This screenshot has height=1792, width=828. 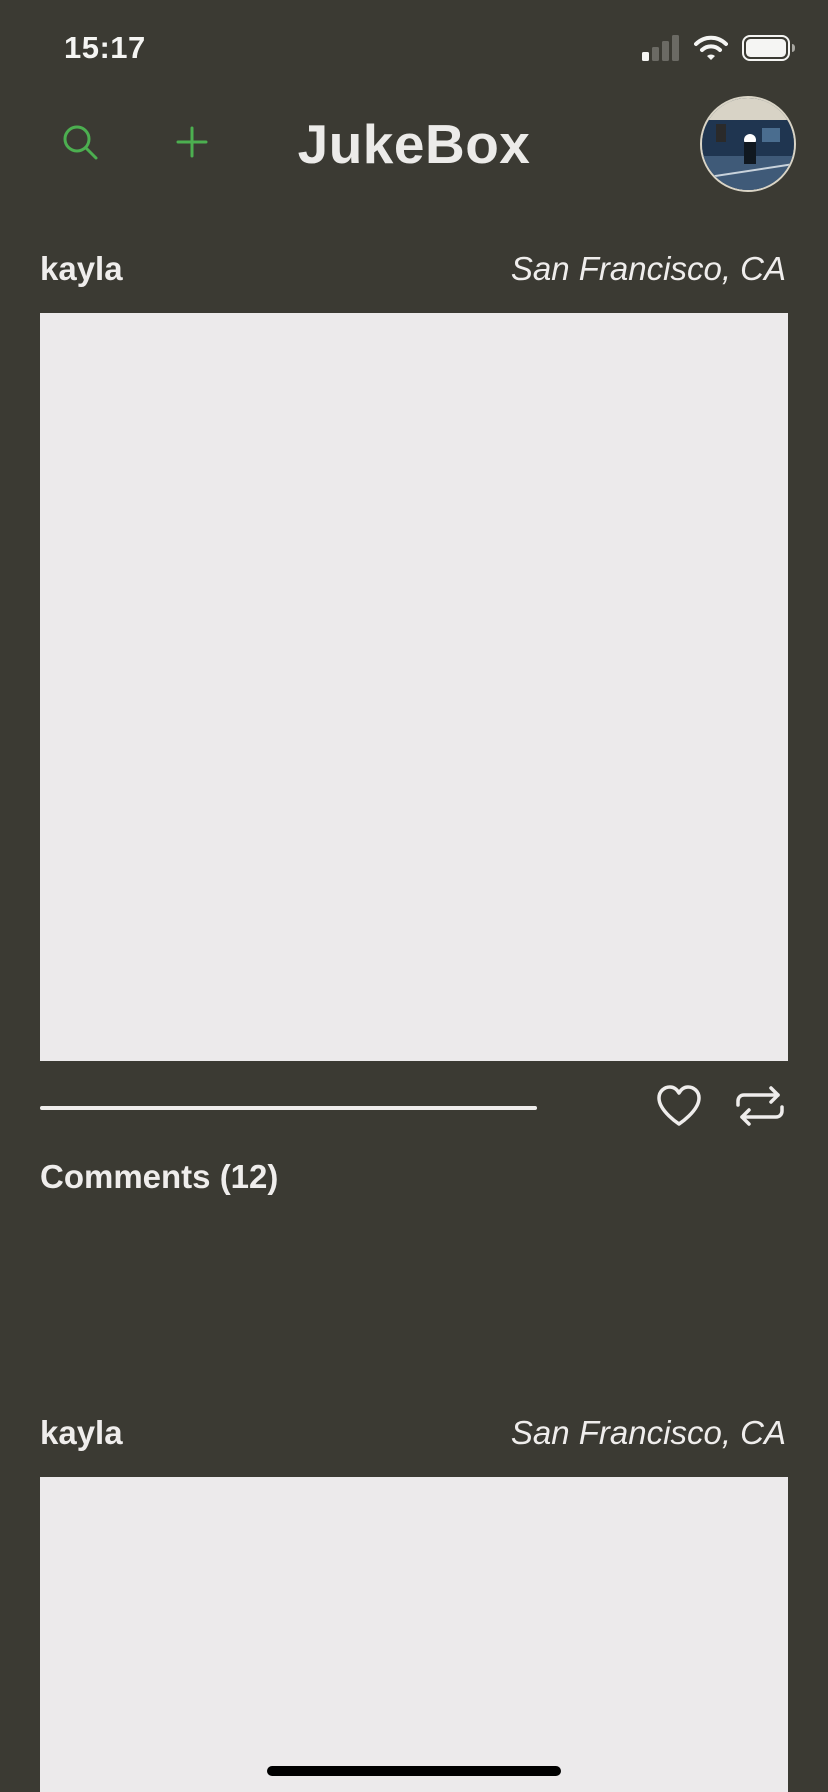 What do you see at coordinates (414, 1771) in the screenshot?
I see `home-indicator` at bounding box center [414, 1771].